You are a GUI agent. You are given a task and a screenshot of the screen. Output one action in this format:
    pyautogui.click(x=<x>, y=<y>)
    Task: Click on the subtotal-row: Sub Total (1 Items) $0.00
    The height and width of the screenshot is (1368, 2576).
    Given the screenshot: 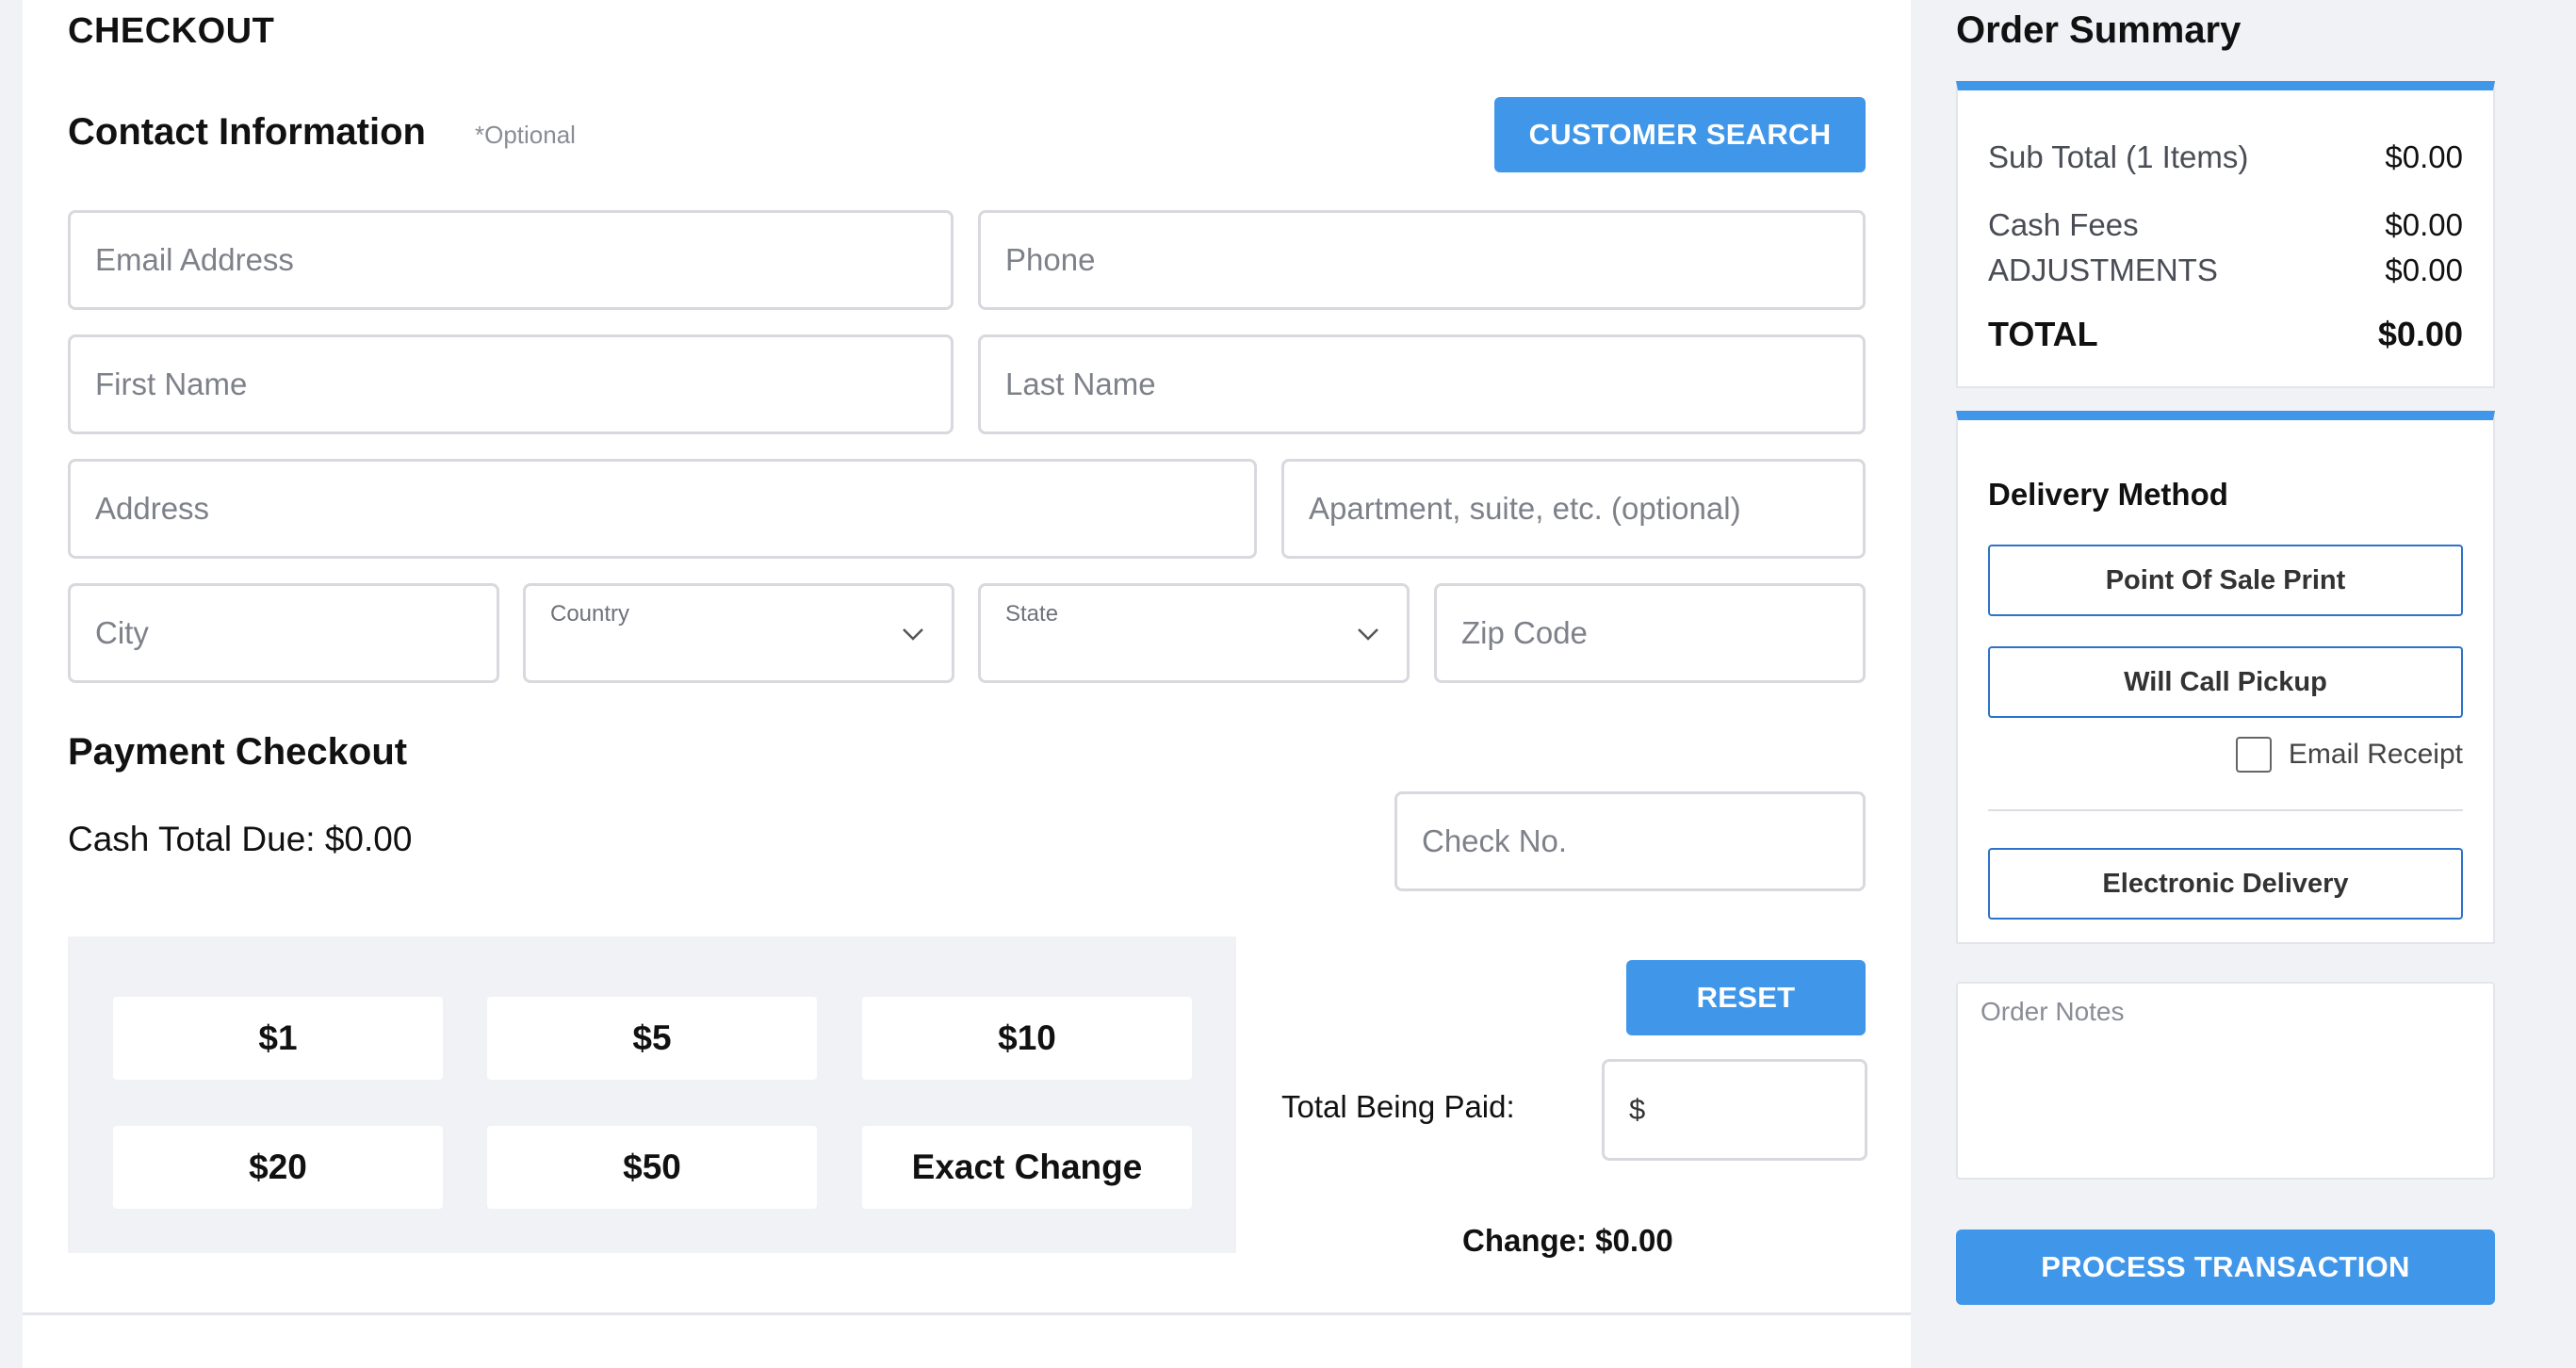 What is the action you would take?
    pyautogui.click(x=2225, y=157)
    